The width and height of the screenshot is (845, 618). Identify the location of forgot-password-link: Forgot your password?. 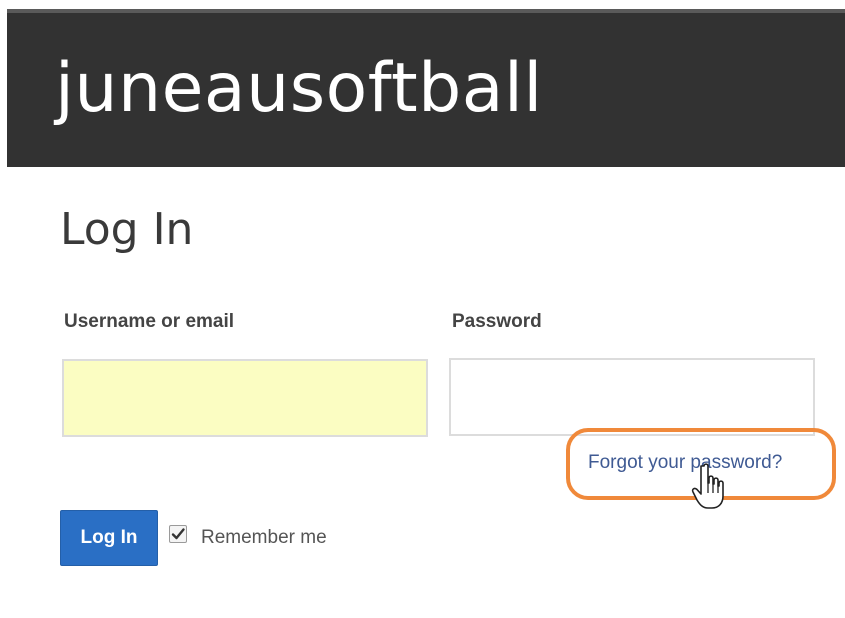
(685, 463).